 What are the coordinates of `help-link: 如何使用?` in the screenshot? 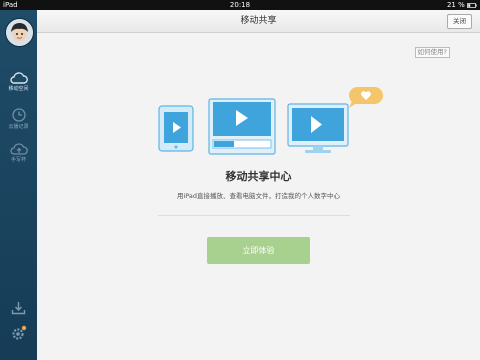 It's located at (432, 52).